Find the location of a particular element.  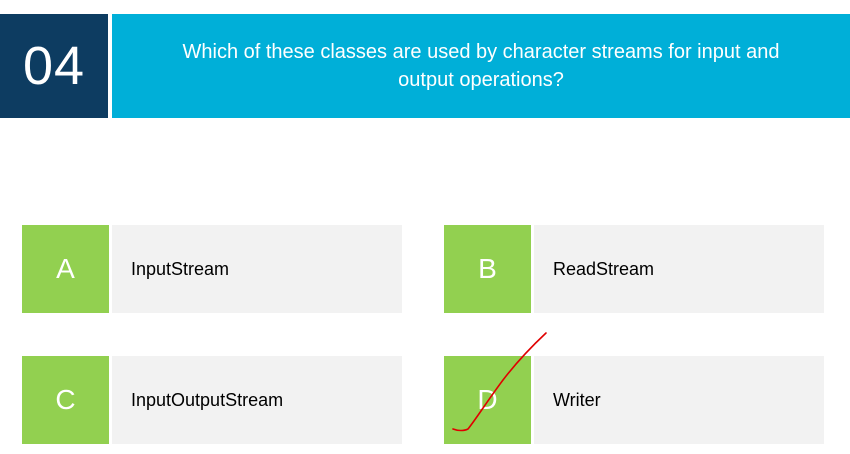

option-c-text: InputOutputStream is located at coordinates (257, 400).